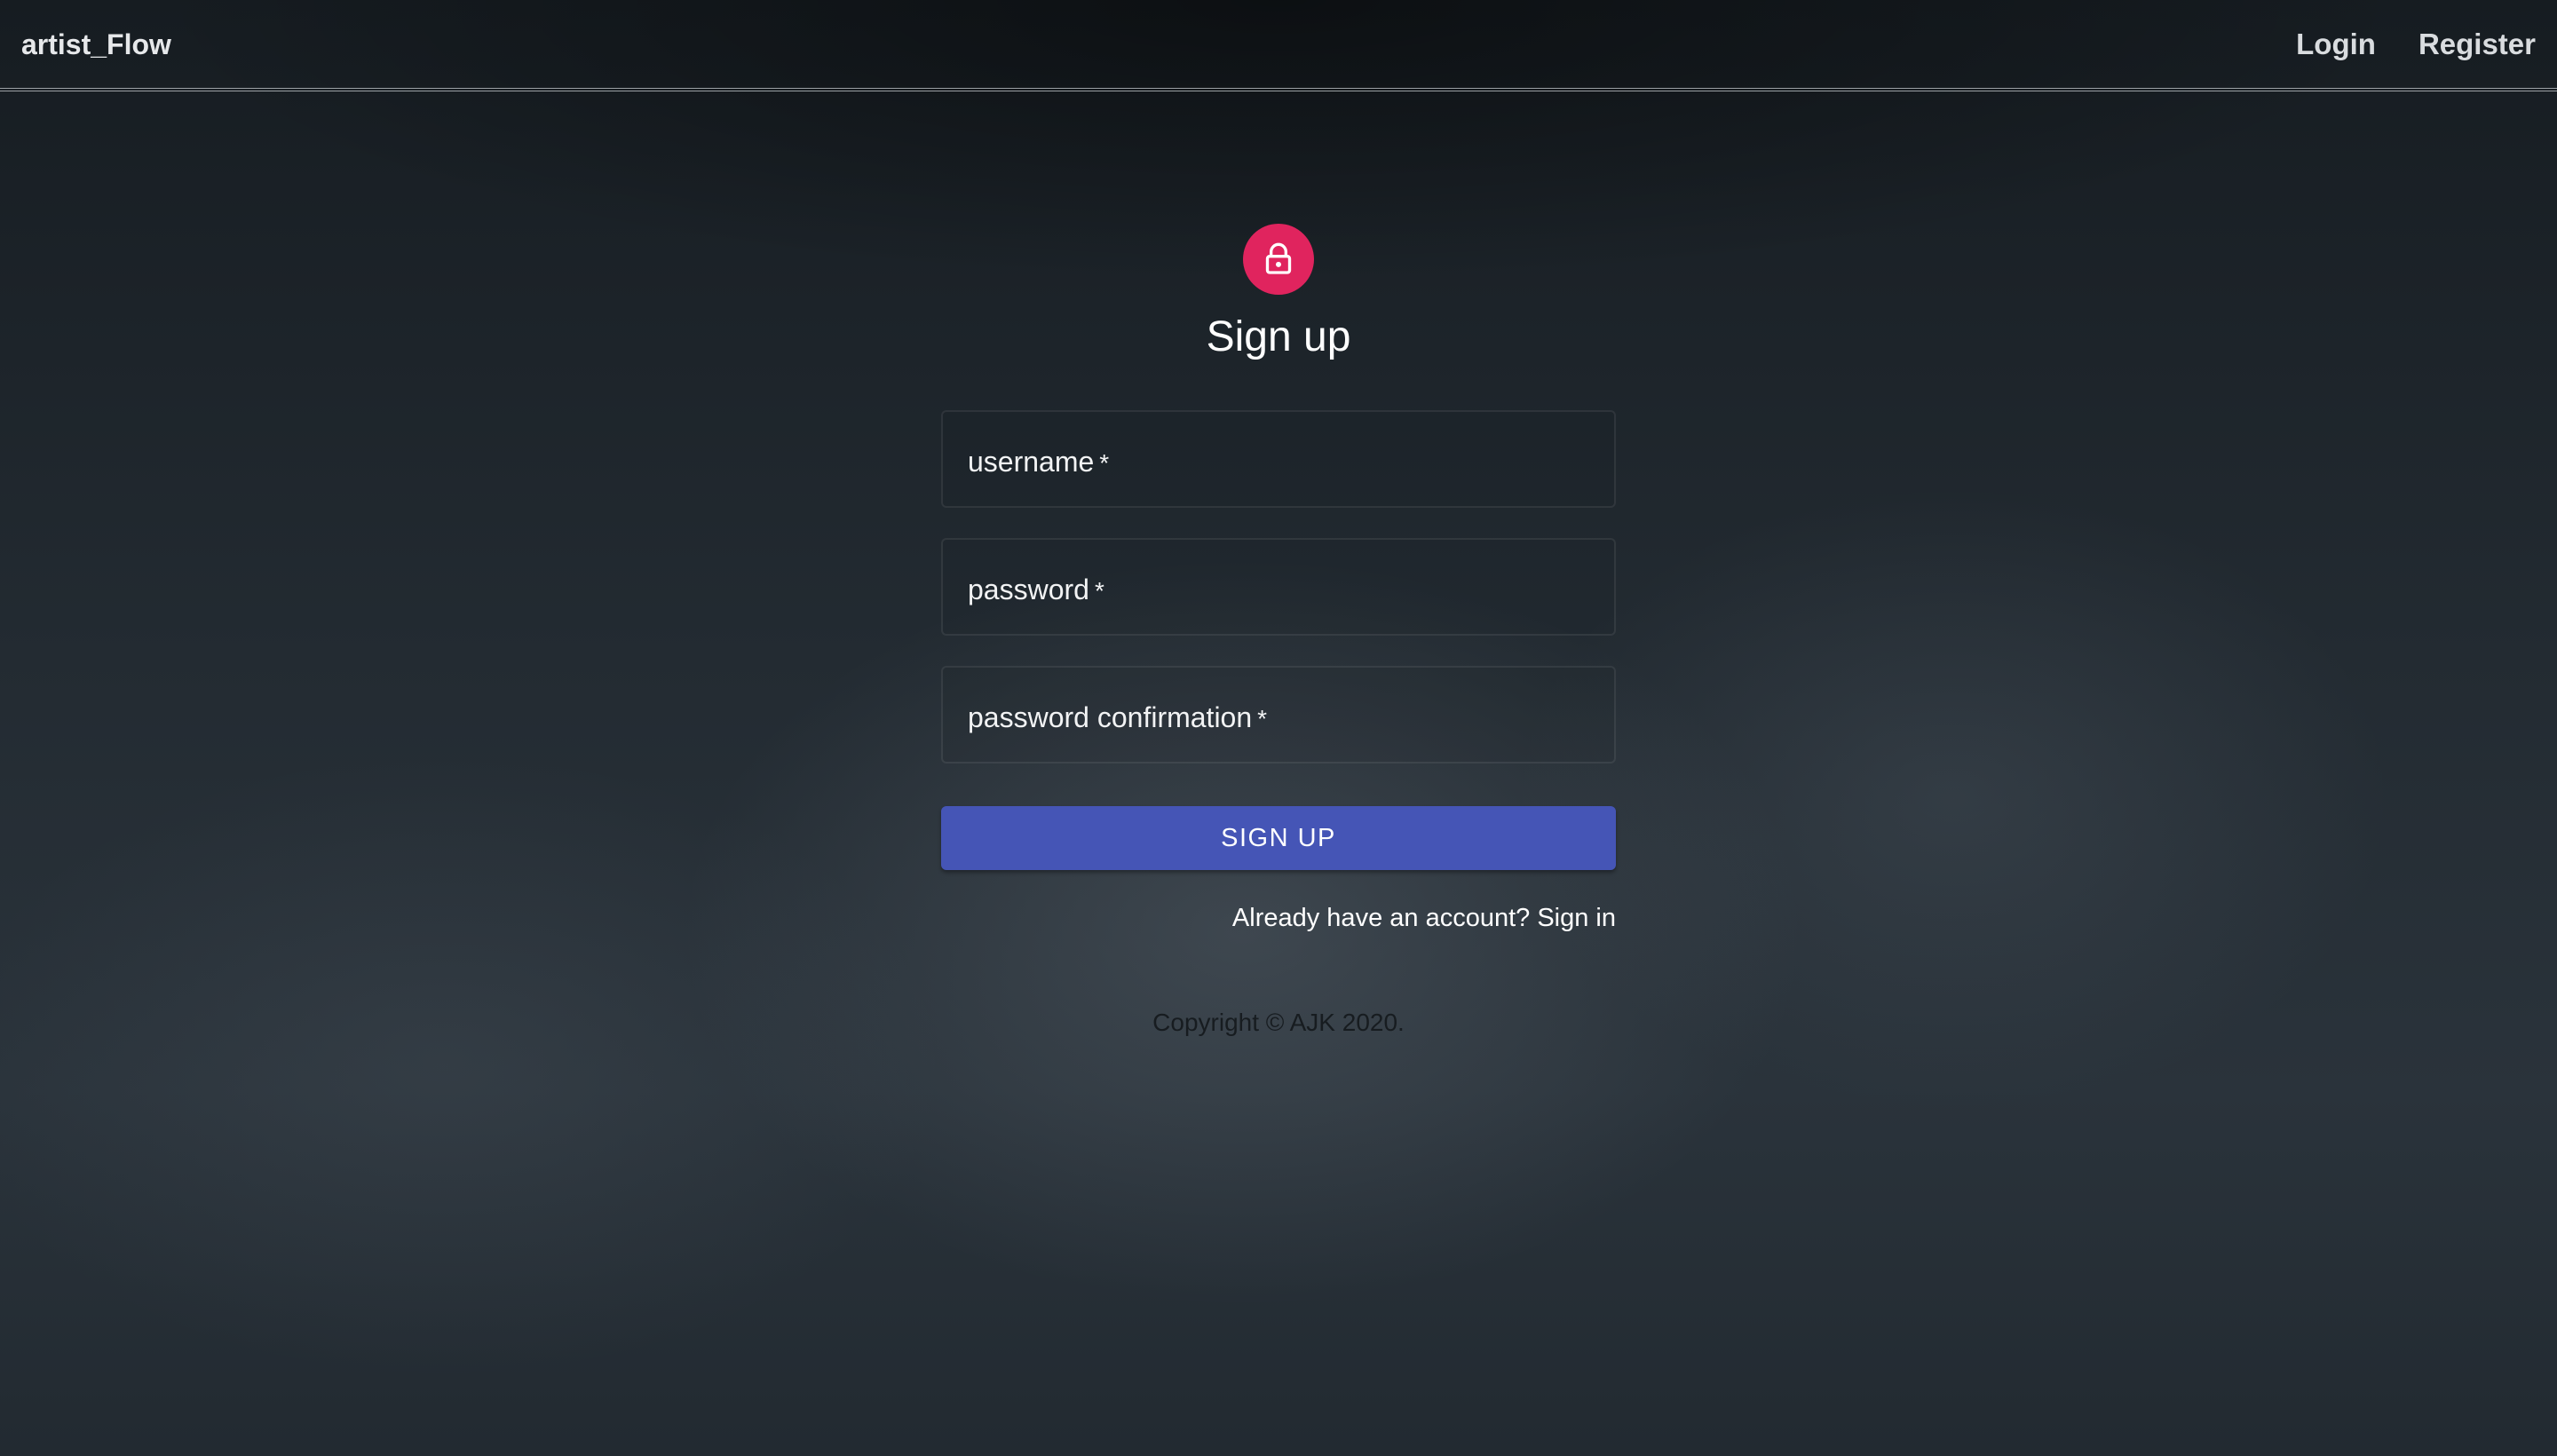  What do you see at coordinates (1280, 589) in the screenshot?
I see `password-input` at bounding box center [1280, 589].